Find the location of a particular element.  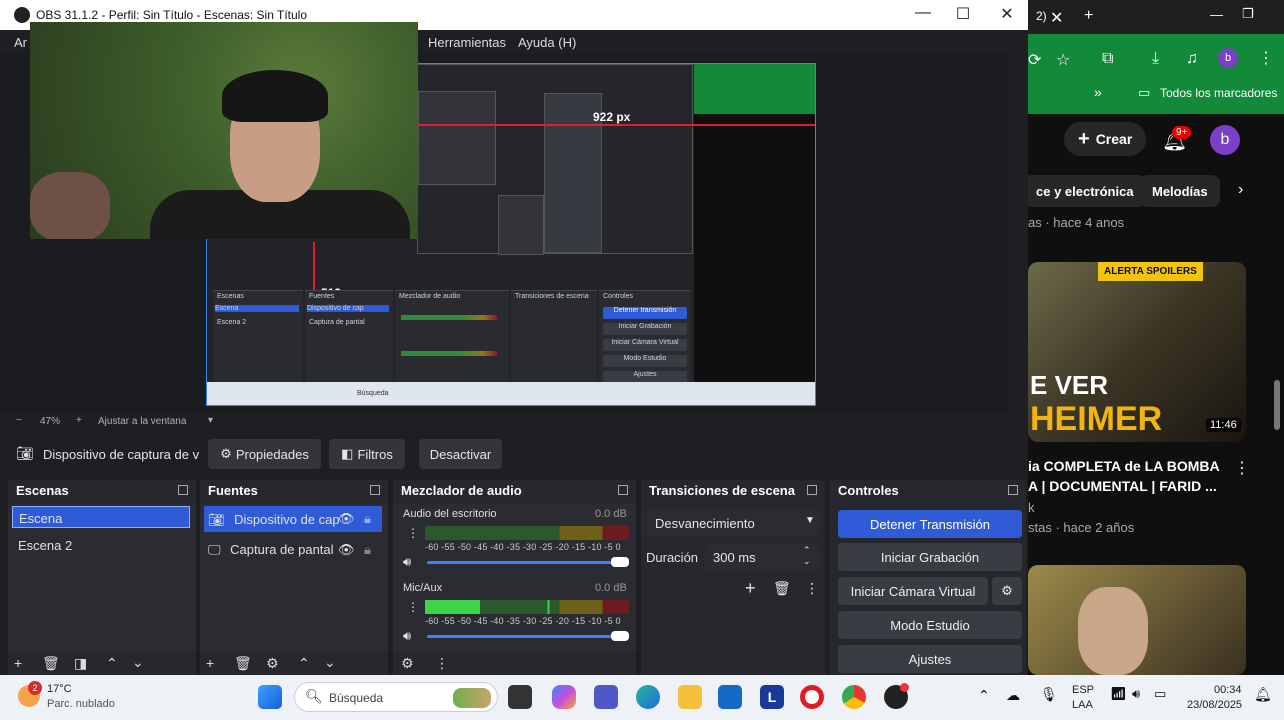

virtual-camera-settings-button: ⚙ is located at coordinates (1007, 591).